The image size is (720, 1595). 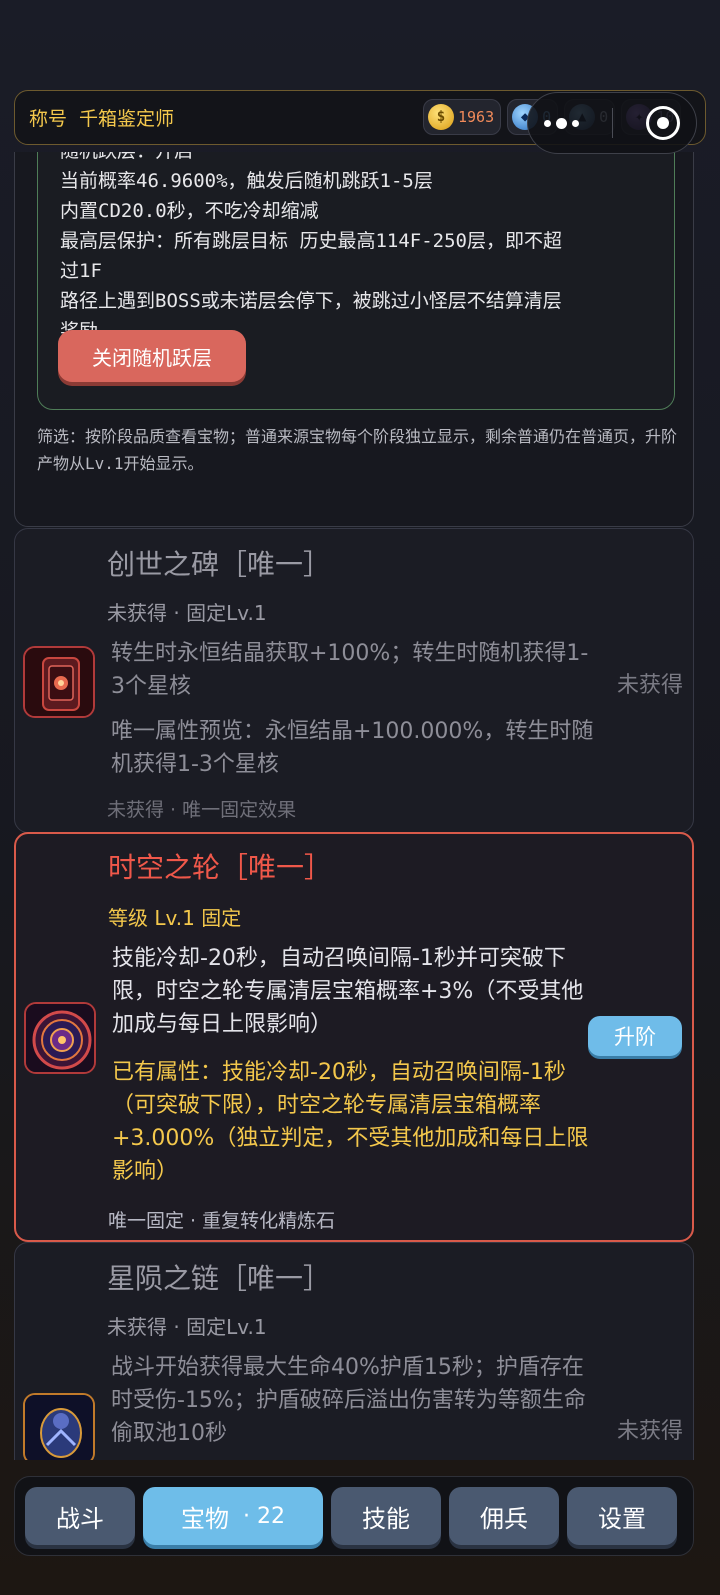 I want to click on tab-label: 宝物, so click(x=205, y=1518).